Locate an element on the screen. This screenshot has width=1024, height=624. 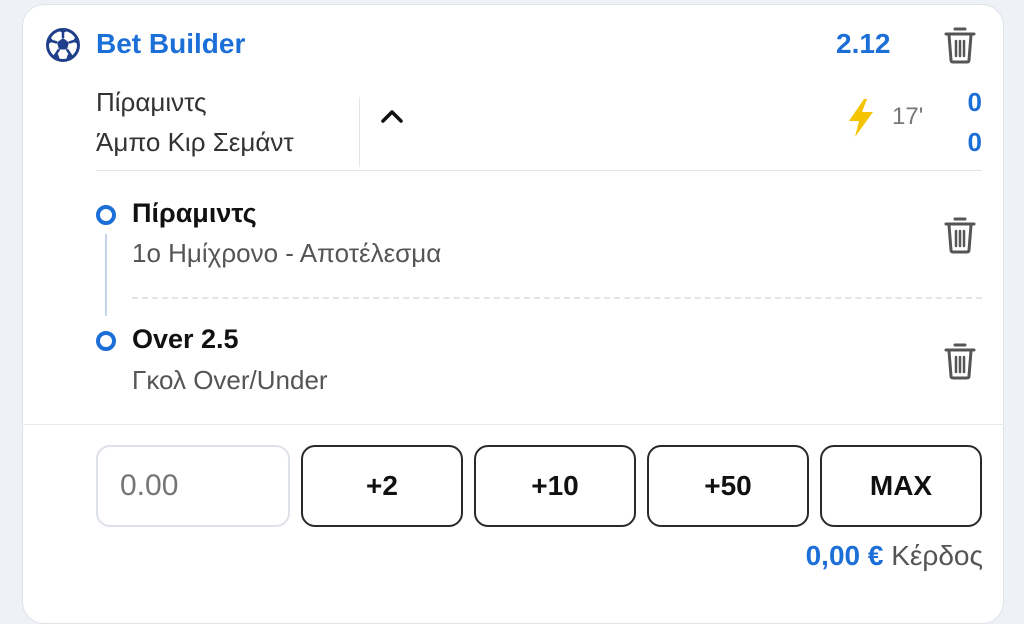
stake-input is located at coordinates (193, 486).